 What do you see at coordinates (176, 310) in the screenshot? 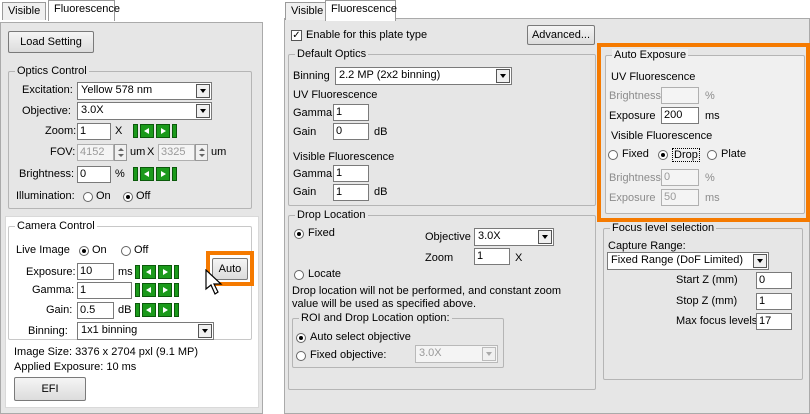
I see `gain-max-icon` at bounding box center [176, 310].